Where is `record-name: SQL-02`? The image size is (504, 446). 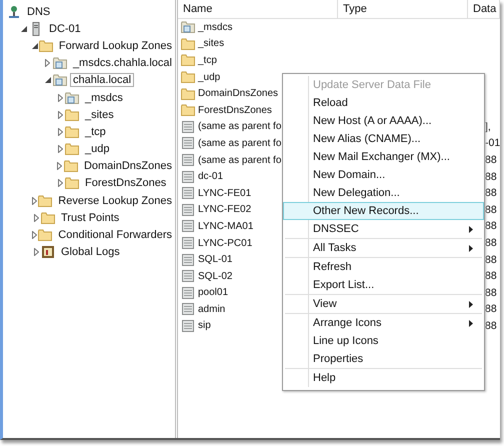 record-name: SQL-02 is located at coordinates (215, 276).